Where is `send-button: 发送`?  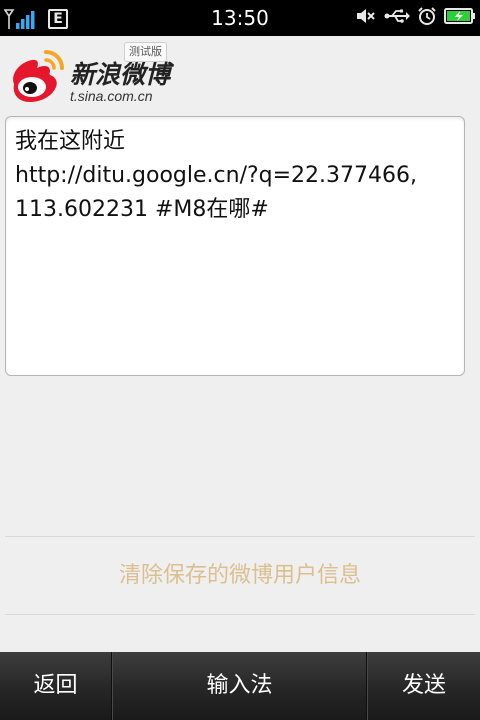
send-button: 发送 is located at coordinates (424, 686).